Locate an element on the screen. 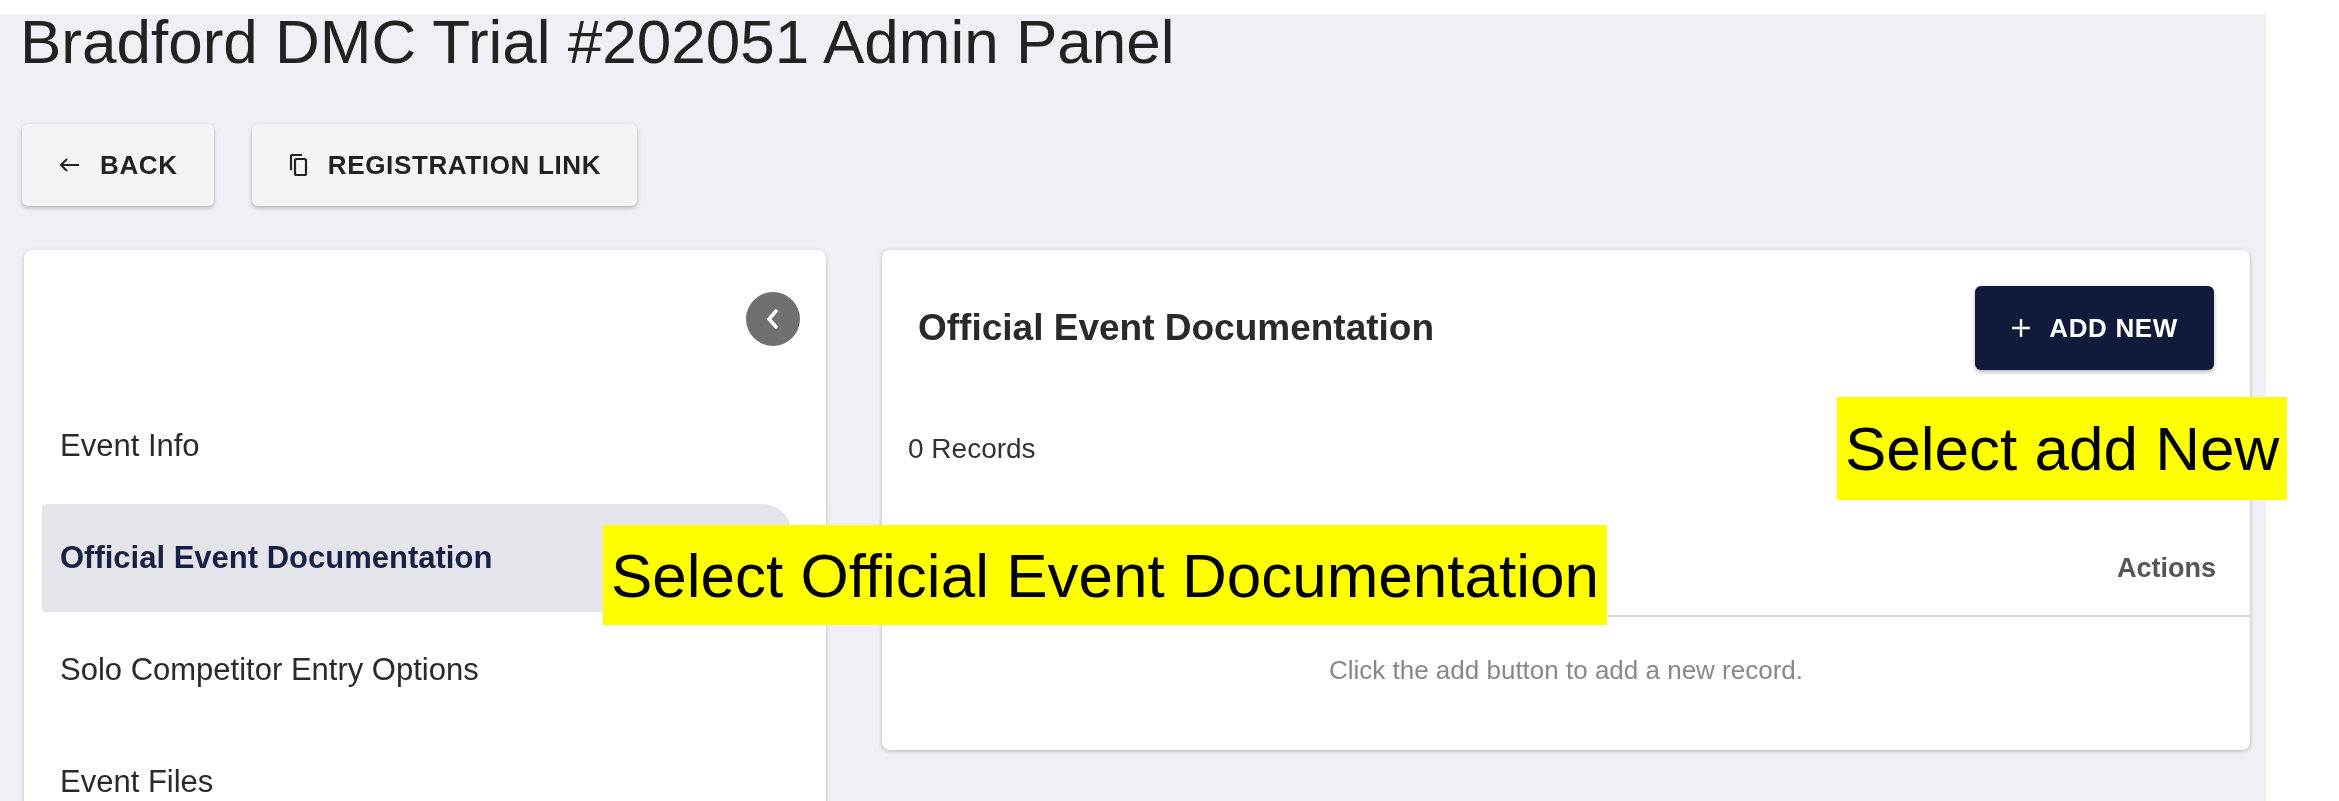 This screenshot has height=801, width=2339. empty-message: Click the add button to add a new record. is located at coordinates (1566, 670).